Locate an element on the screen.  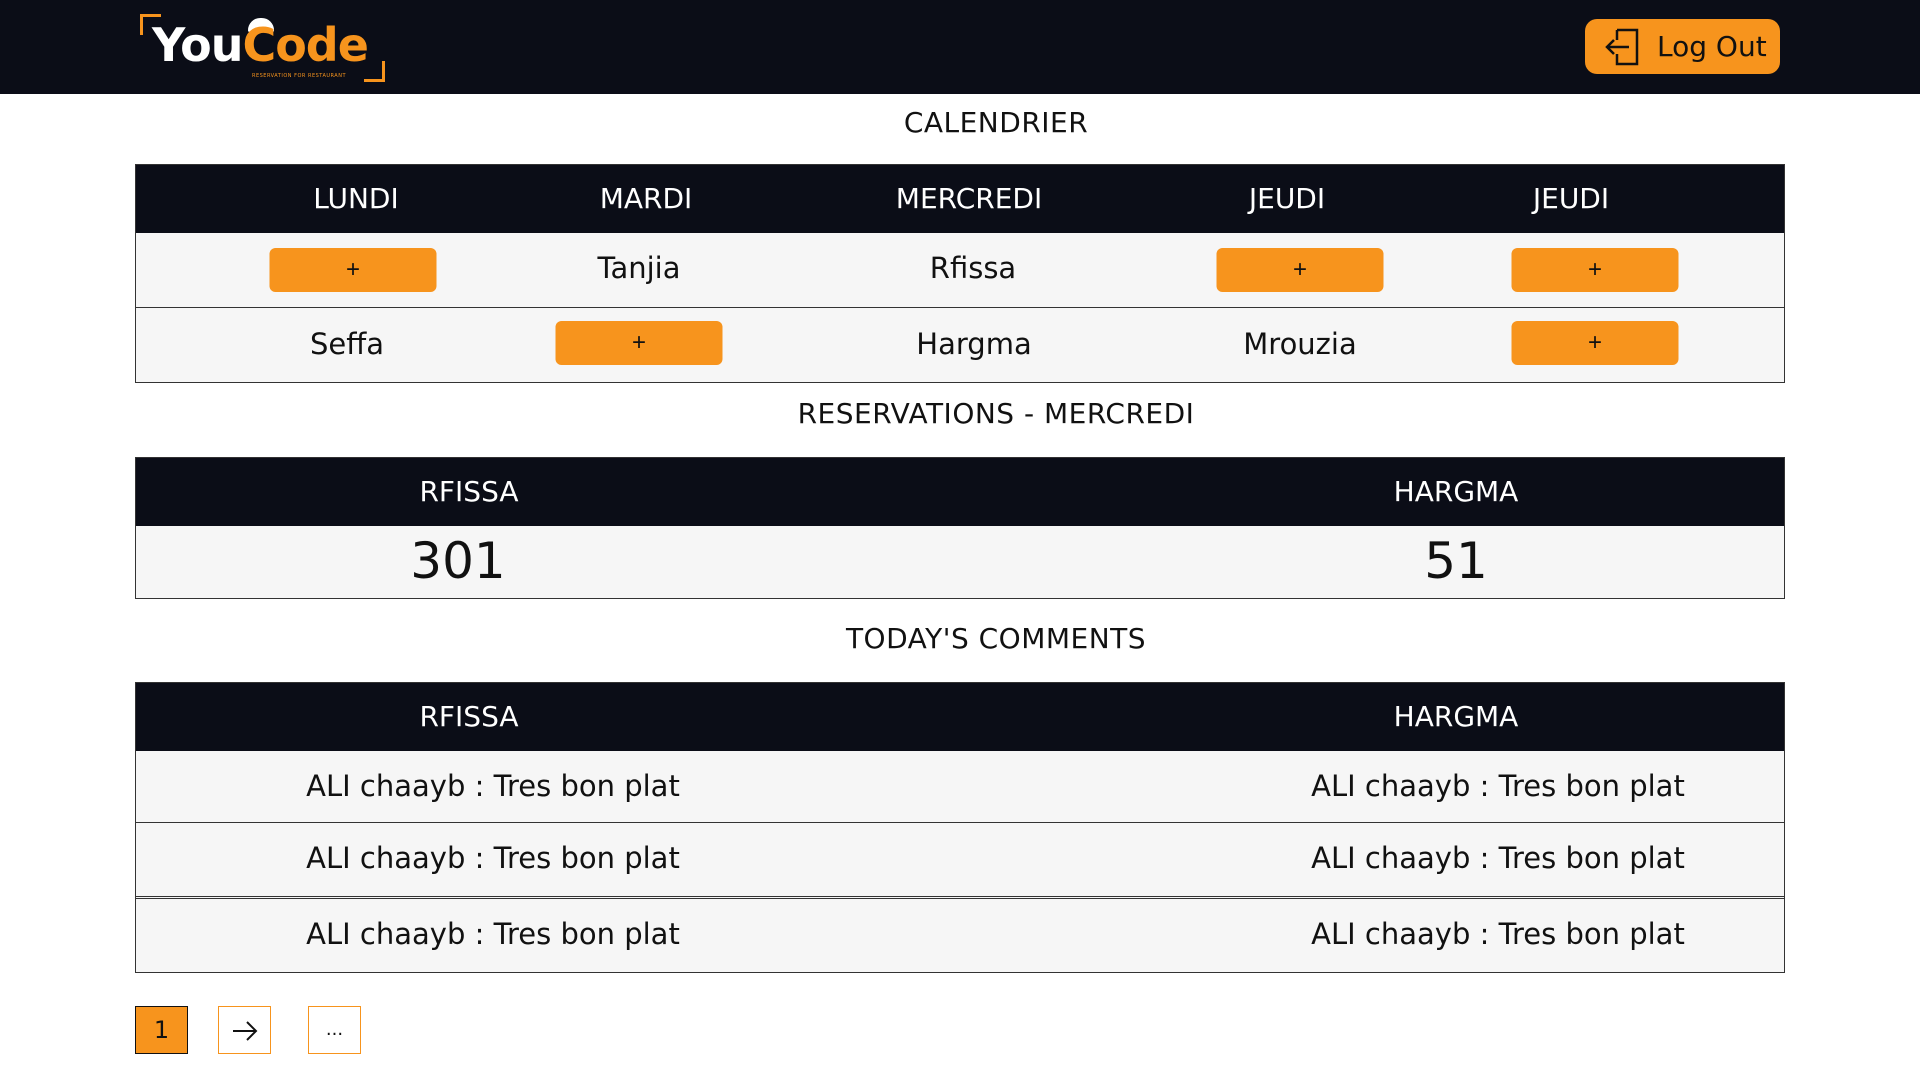
youcode-logo: YouCode RESERVATION FOR RESTAURANT is located at coordinates (262, 48).